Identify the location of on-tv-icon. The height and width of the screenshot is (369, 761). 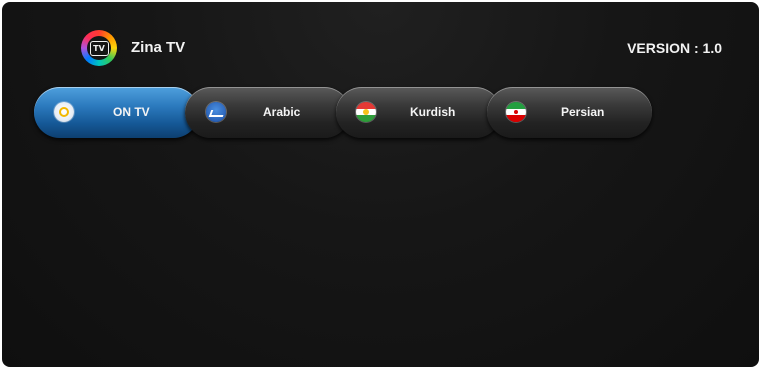
(64, 112).